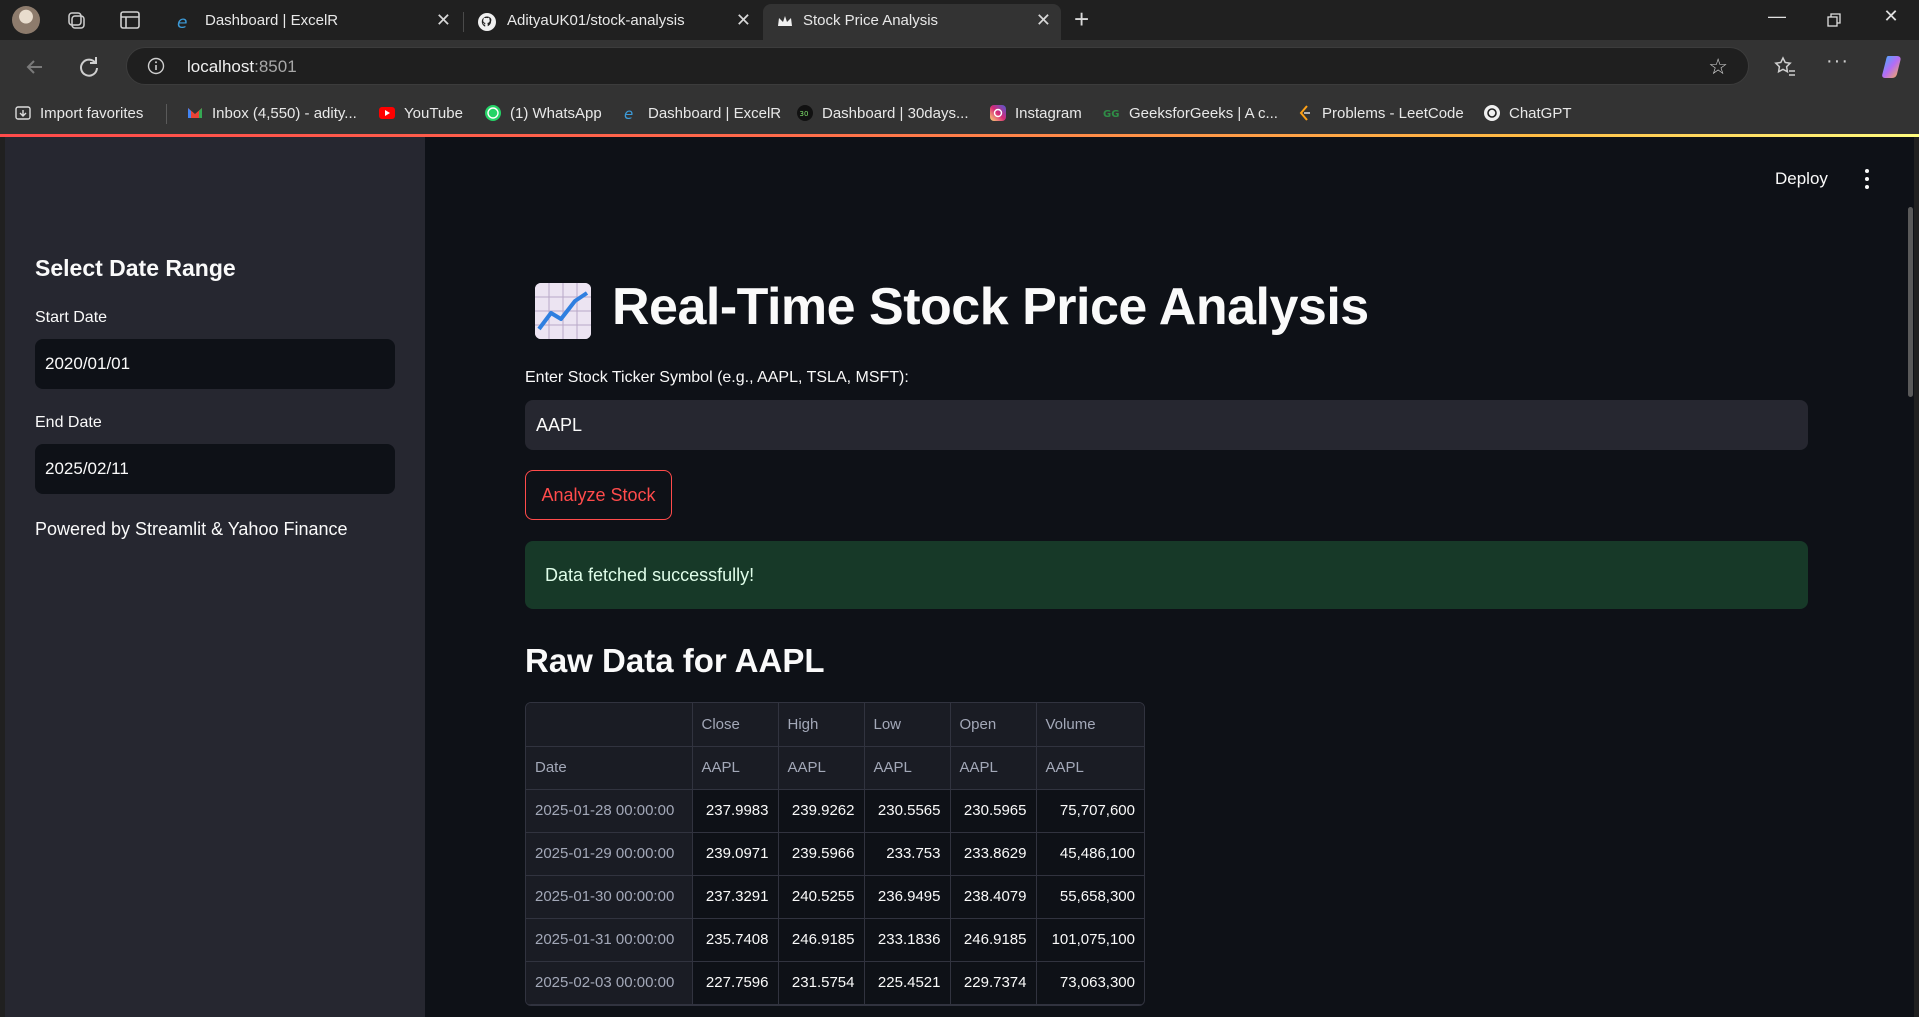 This screenshot has width=1919, height=1017. Describe the element at coordinates (1777, 16) in the screenshot. I see `minimize-window-icon: —` at that location.